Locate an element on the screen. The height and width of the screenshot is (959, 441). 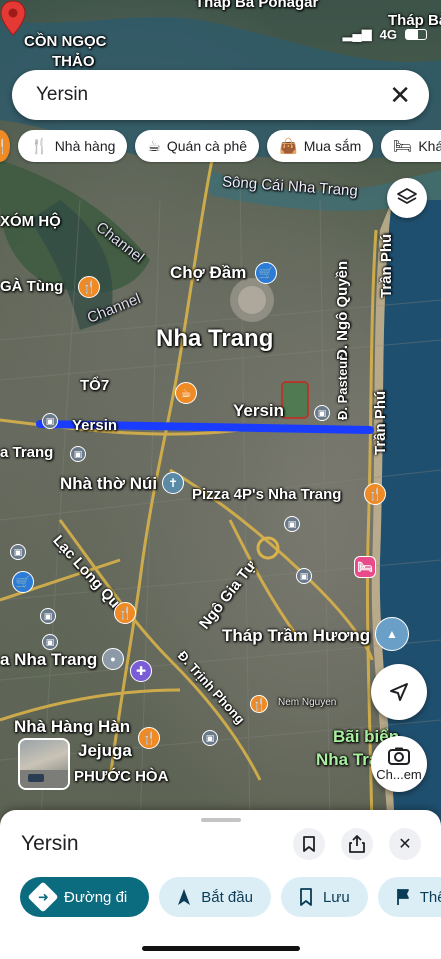
flag-icon is located at coordinates (402, 897).